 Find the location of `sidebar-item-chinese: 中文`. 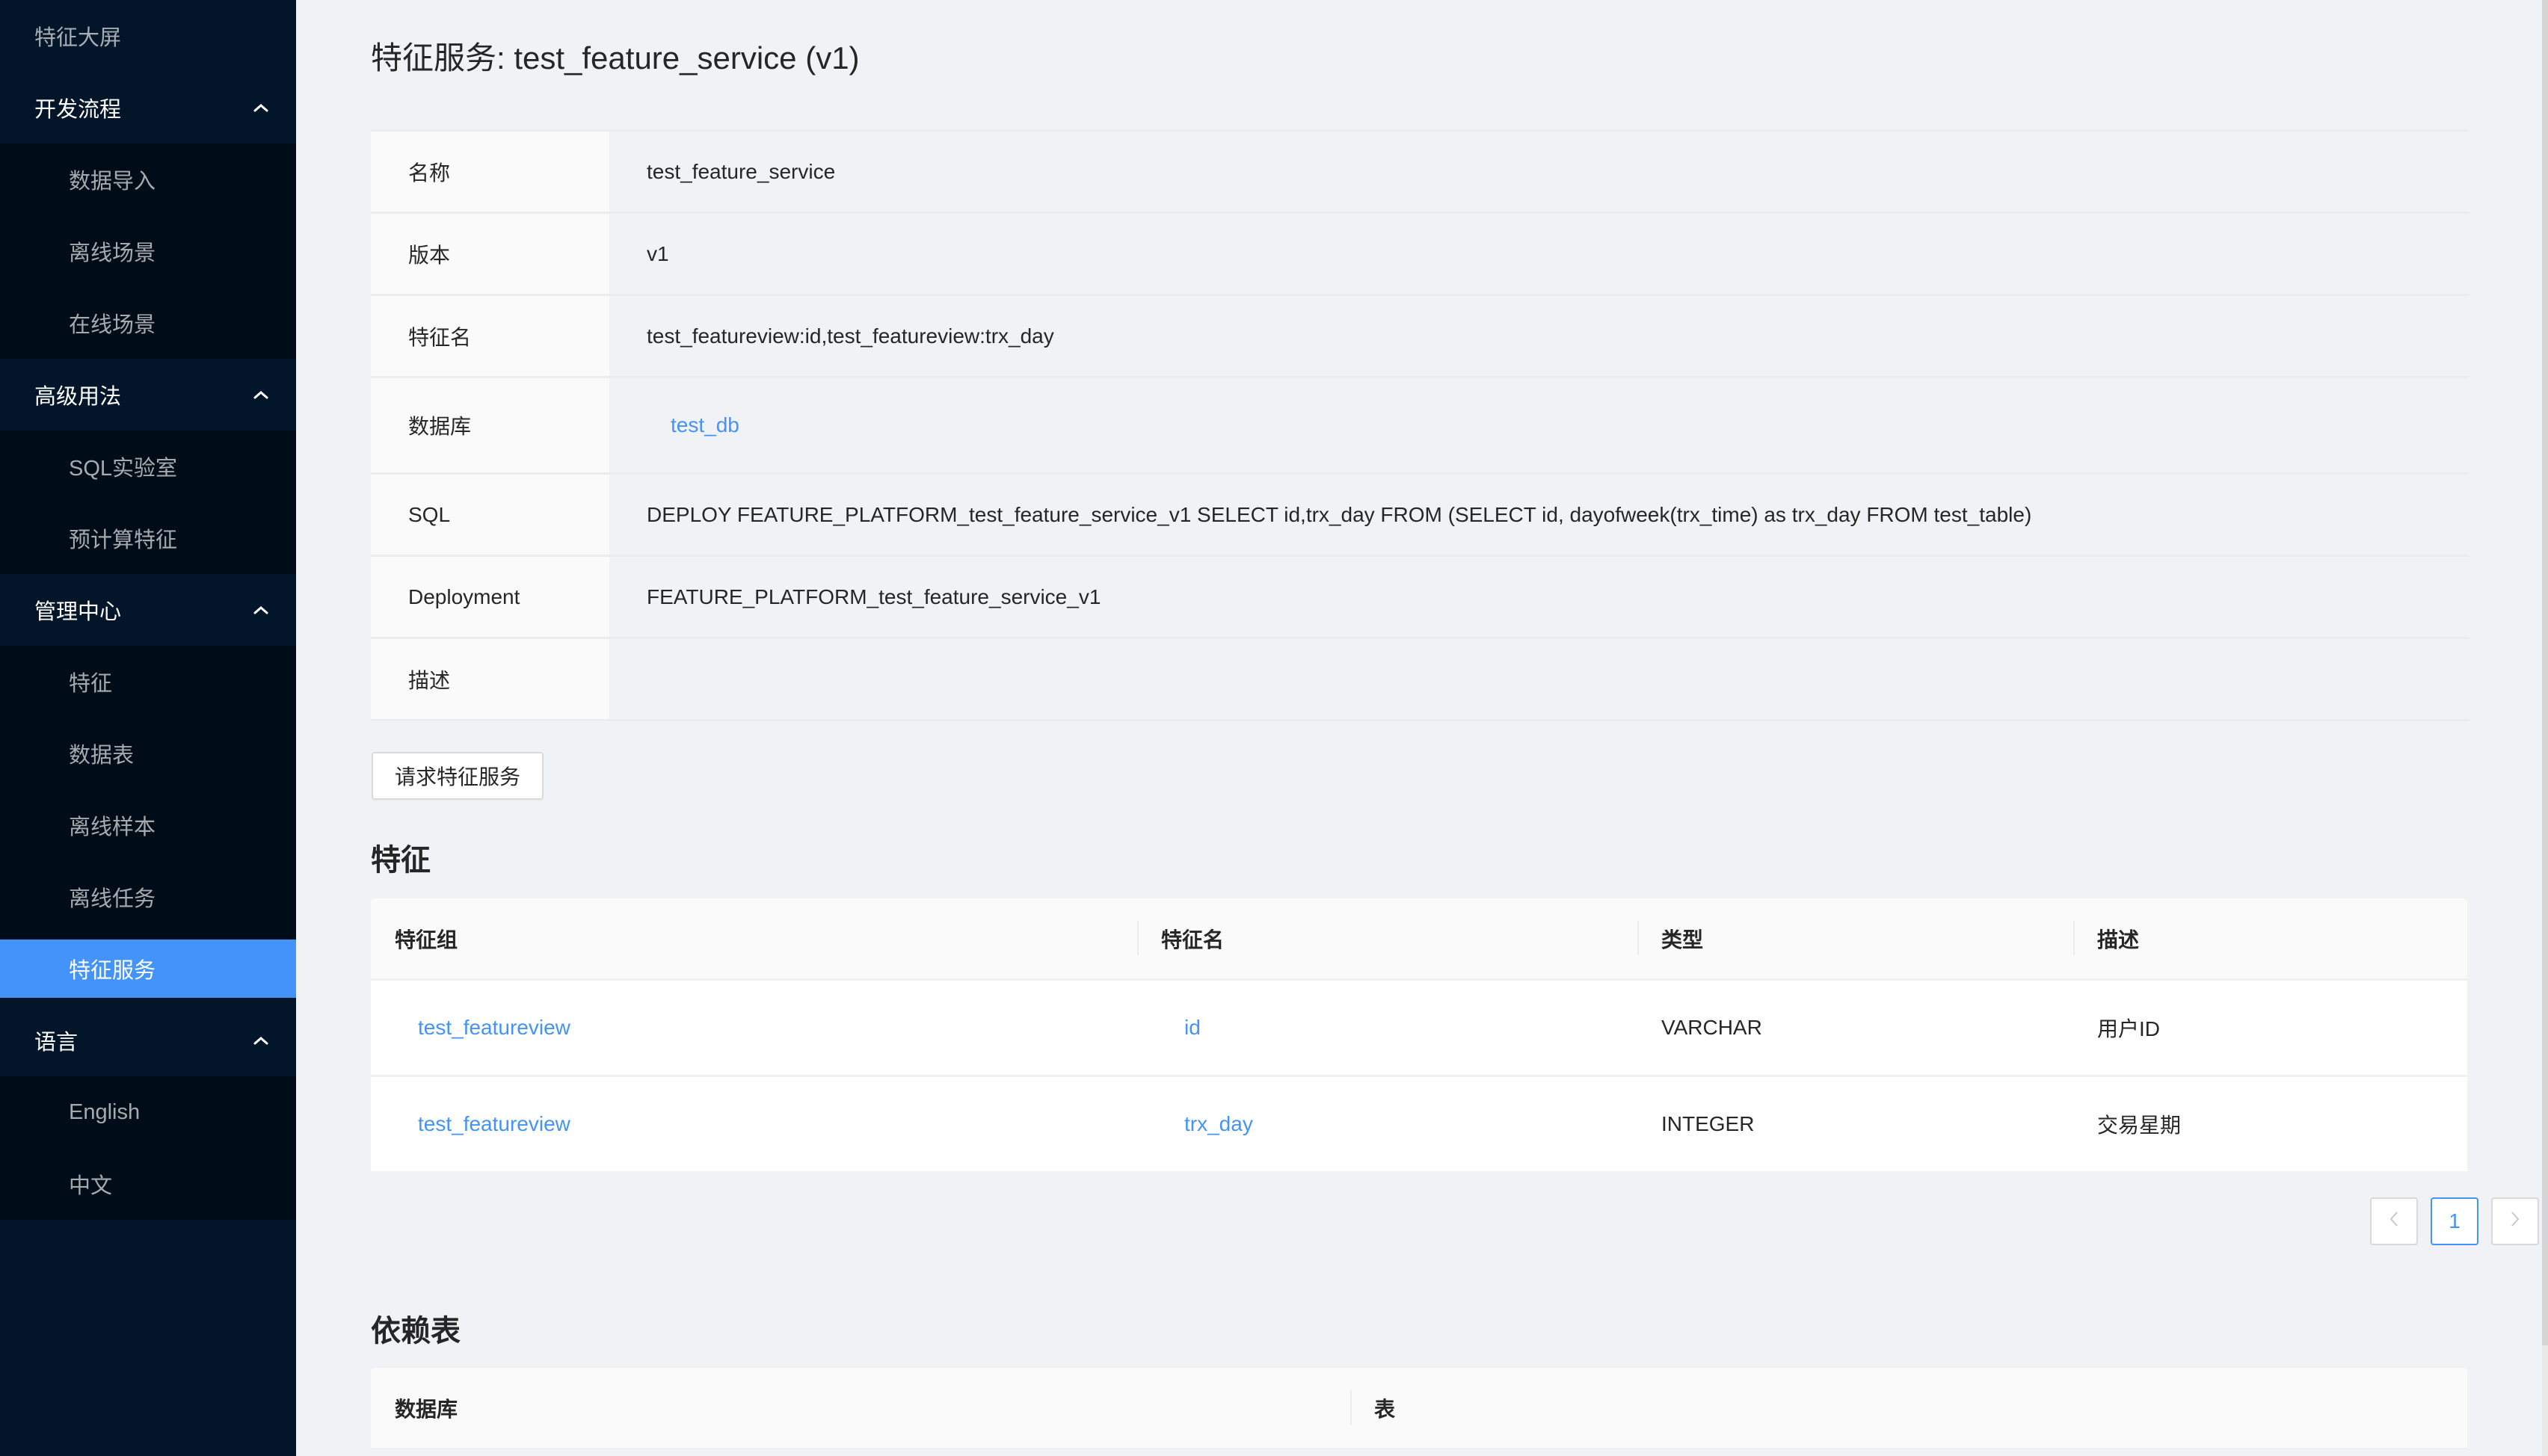

sidebar-item-chinese: 中文 is located at coordinates (148, 1184).